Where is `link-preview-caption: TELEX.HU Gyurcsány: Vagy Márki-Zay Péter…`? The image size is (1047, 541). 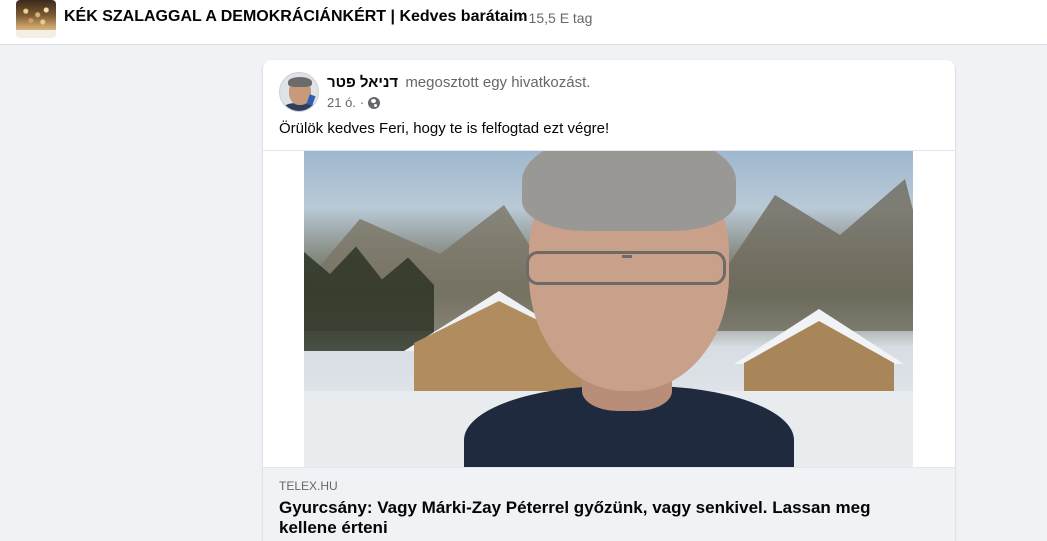
link-preview-caption: TELEX.HU Gyurcsány: Vagy Márki-Zay Péter… is located at coordinates (609, 504).